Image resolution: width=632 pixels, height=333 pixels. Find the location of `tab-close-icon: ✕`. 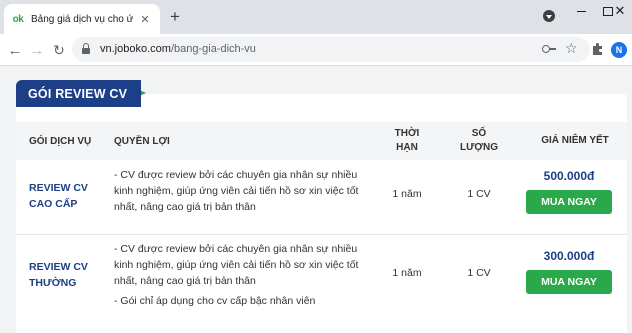

tab-close-icon: ✕ is located at coordinates (145, 19).